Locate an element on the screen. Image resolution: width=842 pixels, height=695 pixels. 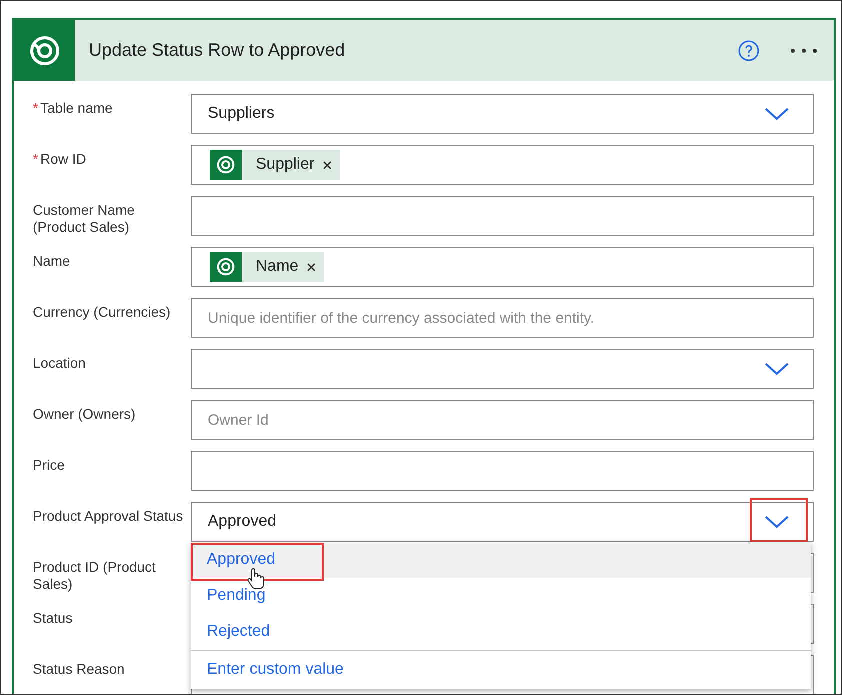
field-label: Product ID (Product Sales) is located at coordinates (94, 575).